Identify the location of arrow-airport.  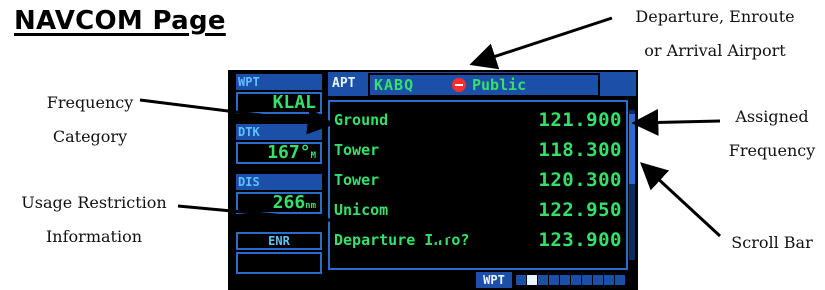
(541, 43).